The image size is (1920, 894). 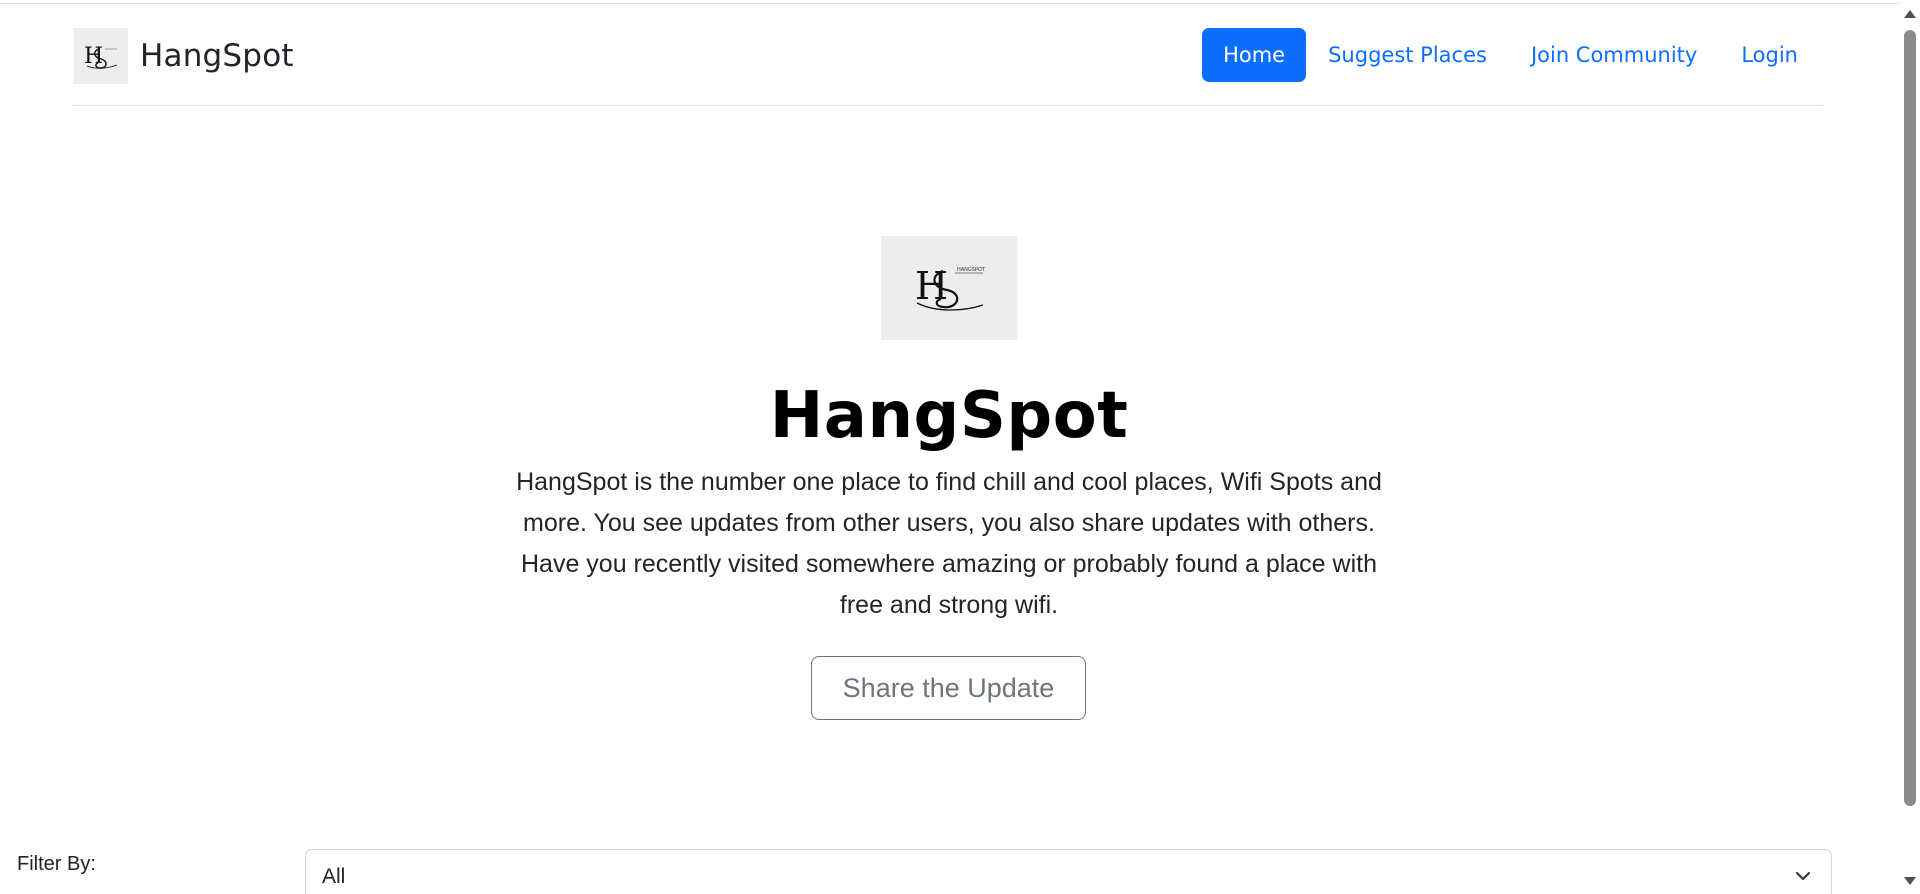 What do you see at coordinates (1910, 14) in the screenshot?
I see `scroll-up-icon` at bounding box center [1910, 14].